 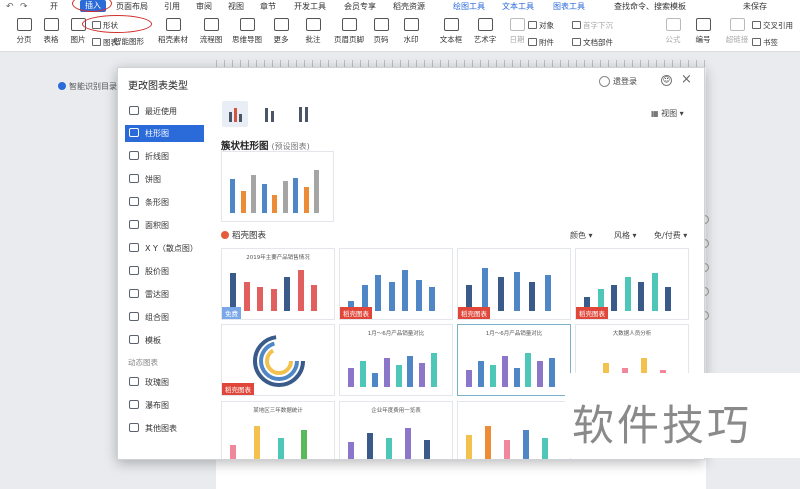 I want to click on ribbon-object: 对象, so click(x=541, y=25).